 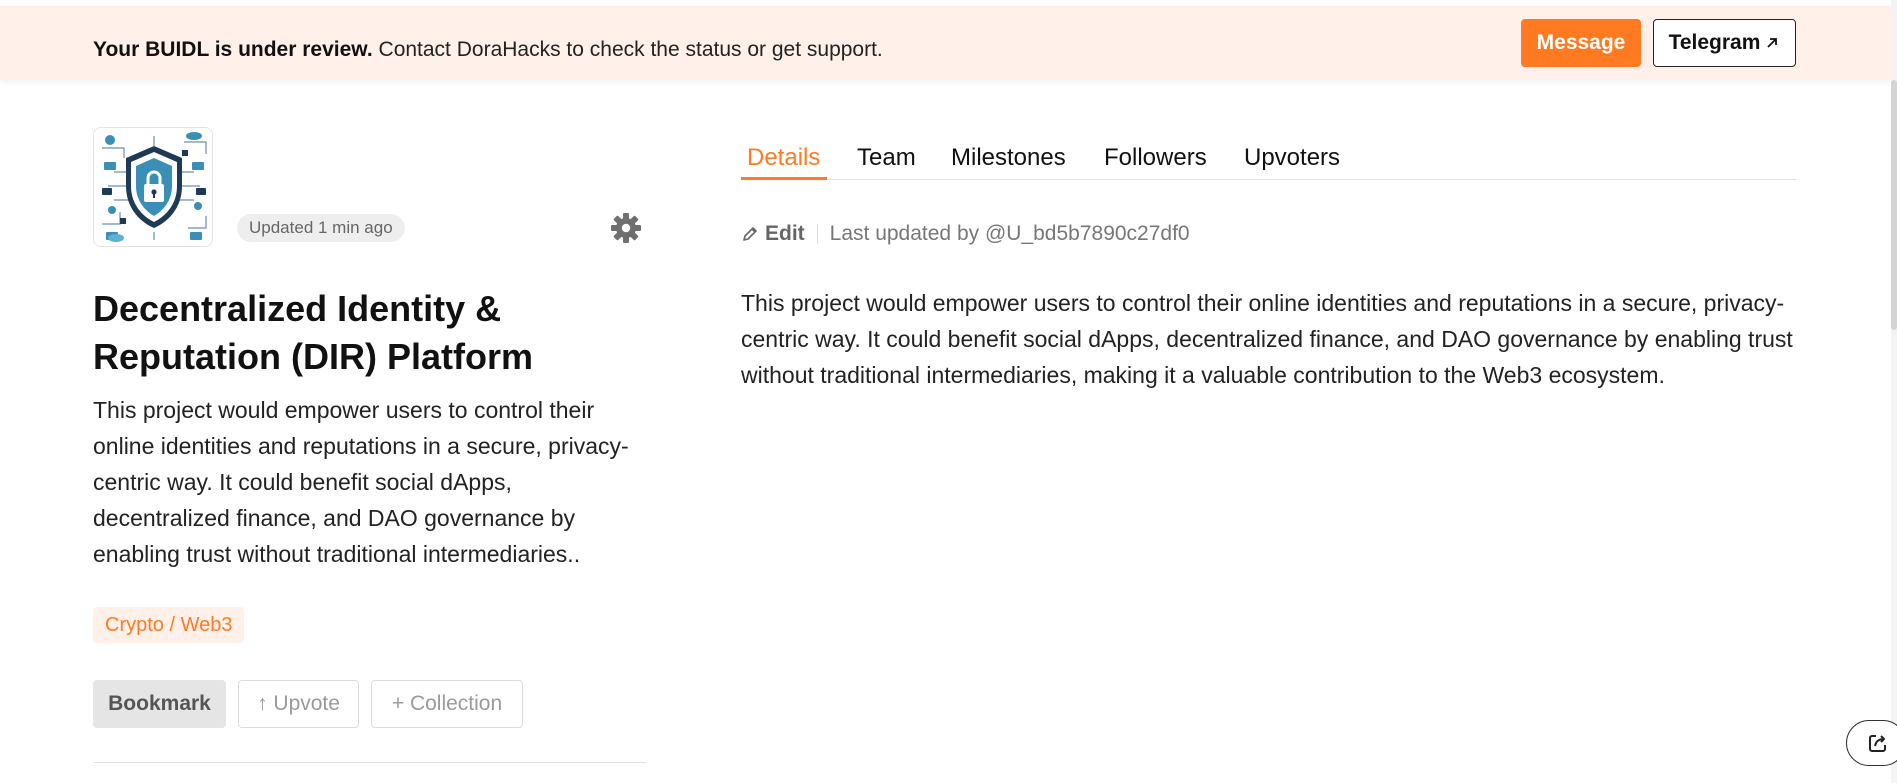 What do you see at coordinates (626, 228) in the screenshot?
I see `gear-icon` at bounding box center [626, 228].